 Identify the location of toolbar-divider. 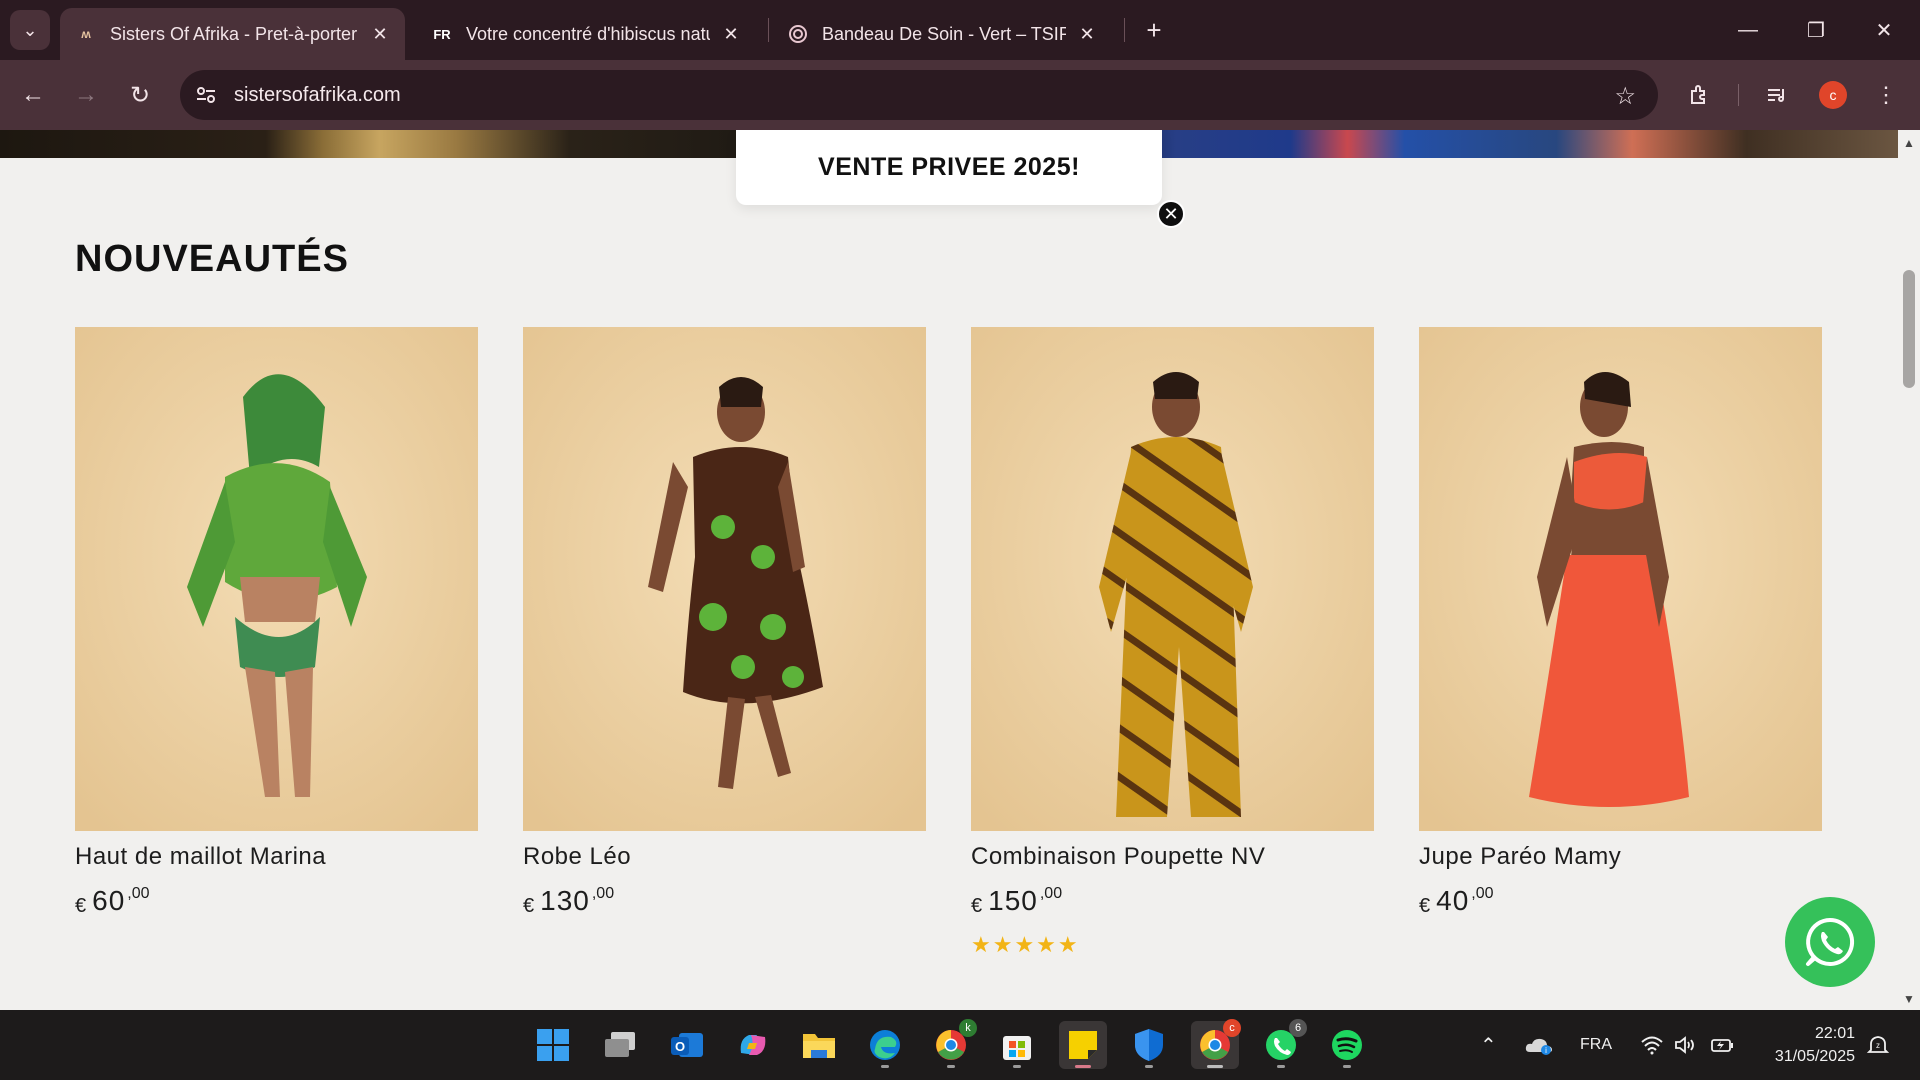
(1738, 95).